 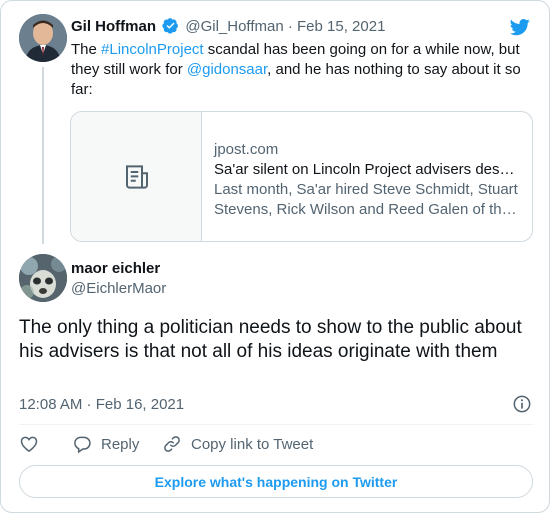 I want to click on twitter-bird-icon, so click(x=520, y=27).